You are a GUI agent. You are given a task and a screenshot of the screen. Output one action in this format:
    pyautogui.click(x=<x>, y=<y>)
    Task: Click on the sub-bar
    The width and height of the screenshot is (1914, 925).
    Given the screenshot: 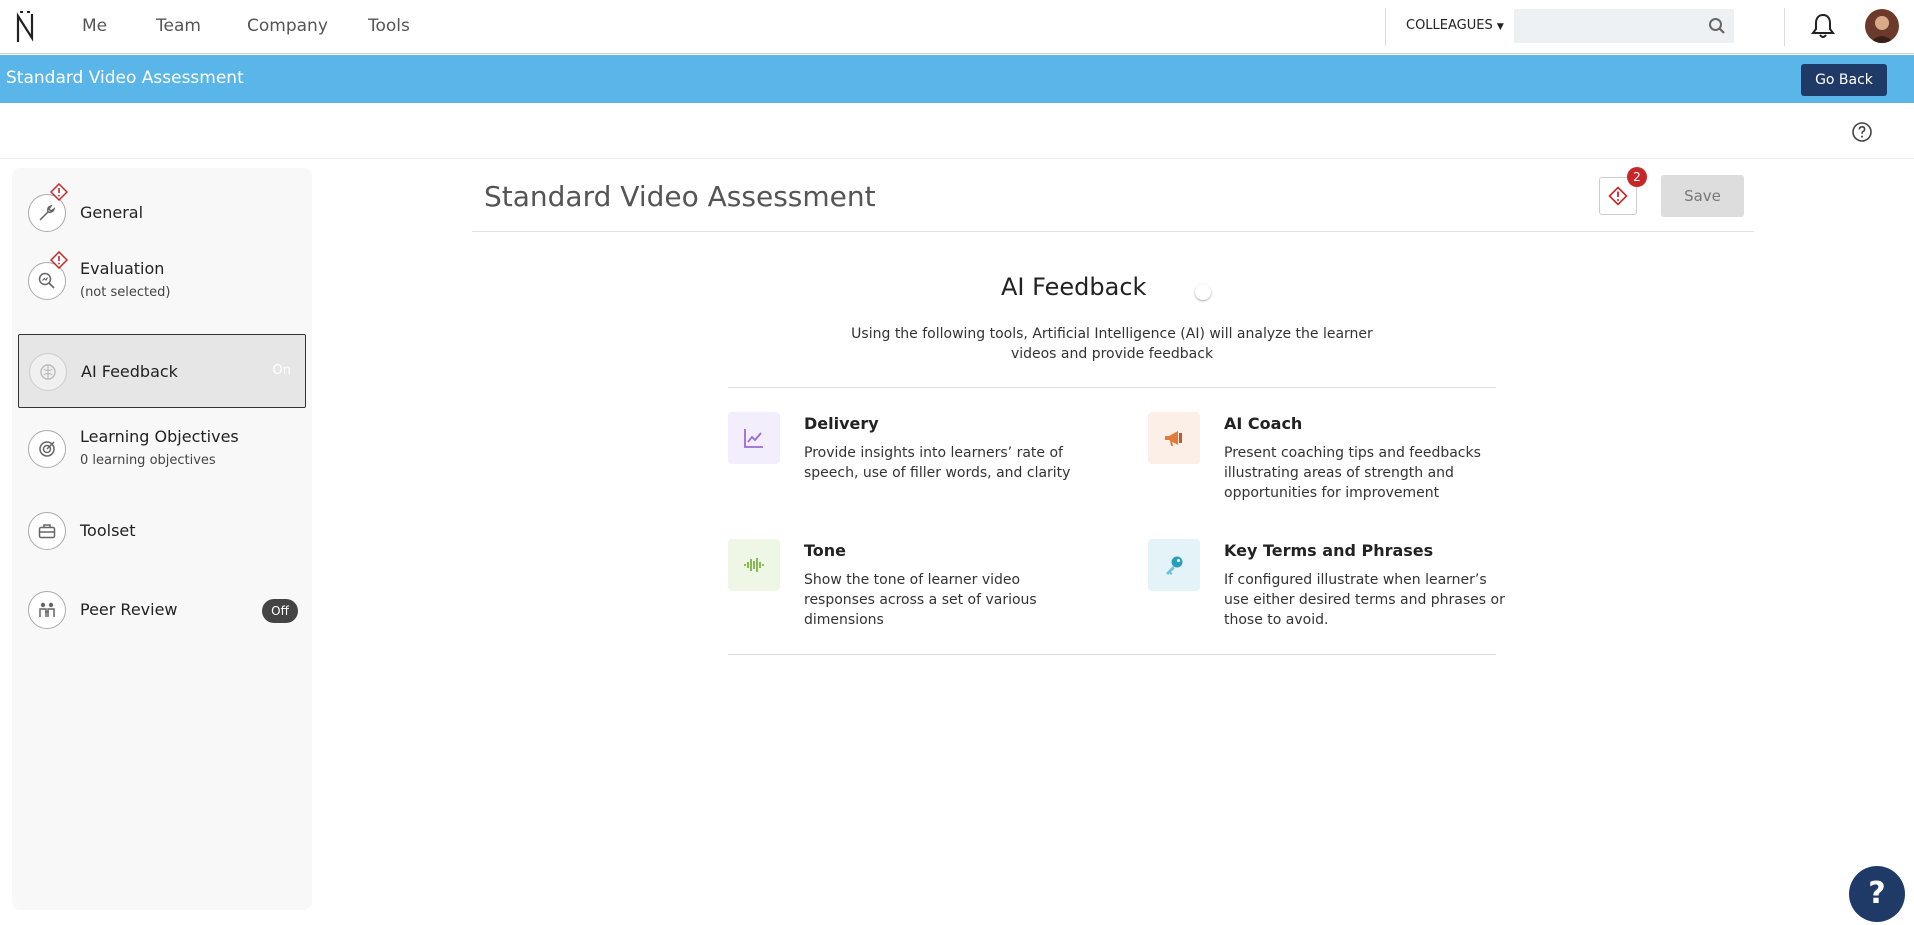 What is the action you would take?
    pyautogui.click(x=957, y=131)
    